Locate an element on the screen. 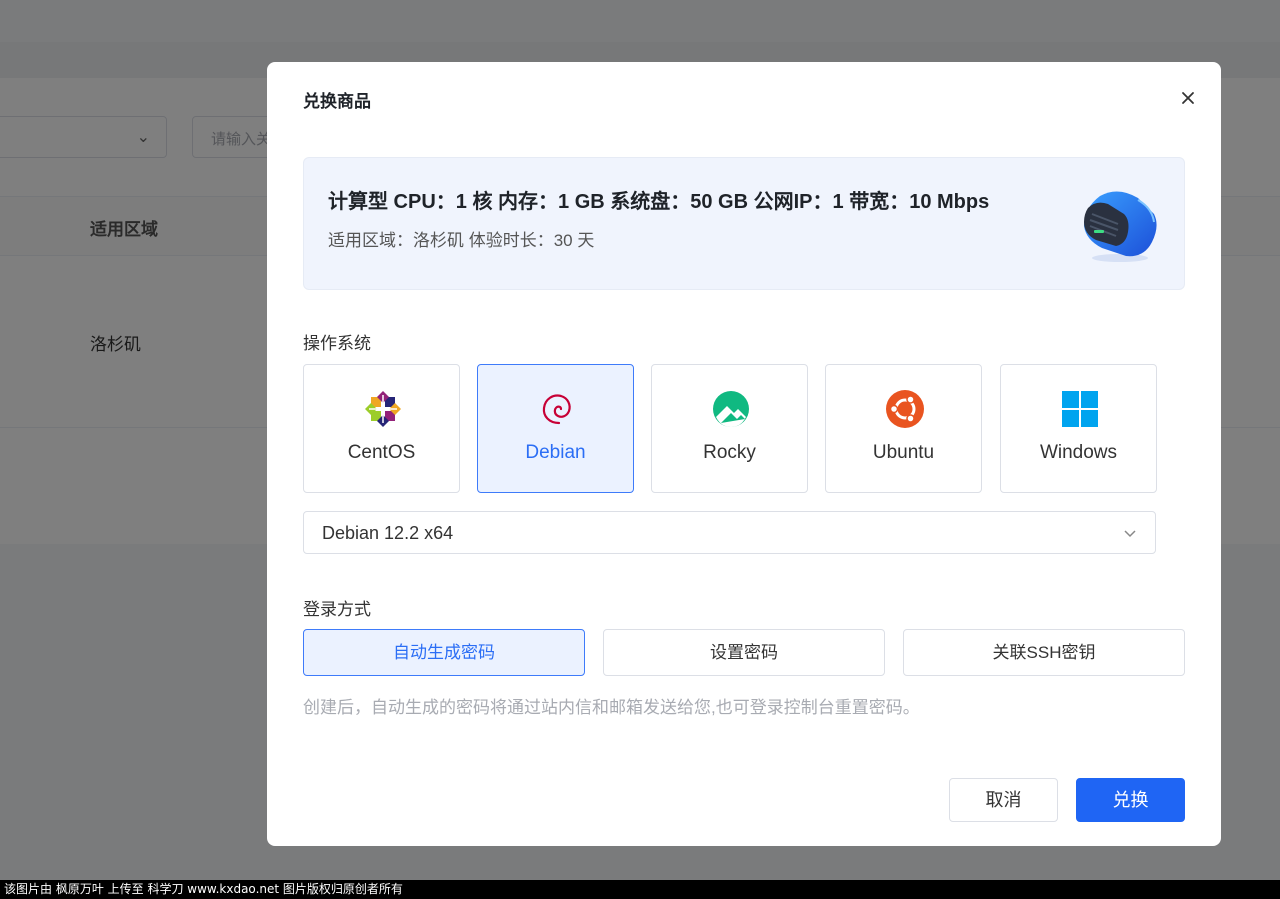 This screenshot has height=899, width=1280. ubuntu-icon is located at coordinates (905, 409).